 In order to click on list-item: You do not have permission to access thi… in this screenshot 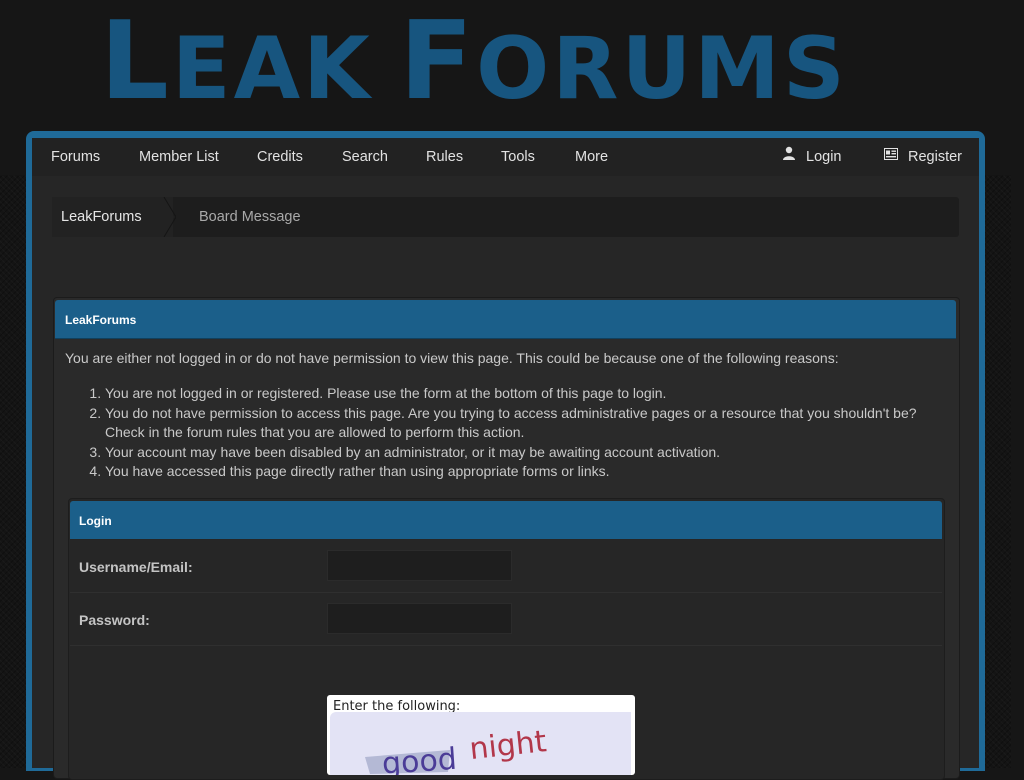, I will do `click(525, 423)`.